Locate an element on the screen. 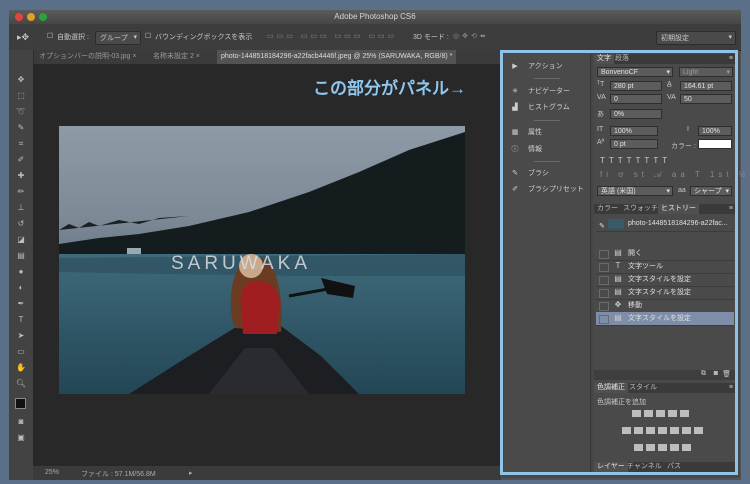 The width and height of the screenshot is (750, 484). marquee-tool-icon: ⬚ is located at coordinates (21, 95).